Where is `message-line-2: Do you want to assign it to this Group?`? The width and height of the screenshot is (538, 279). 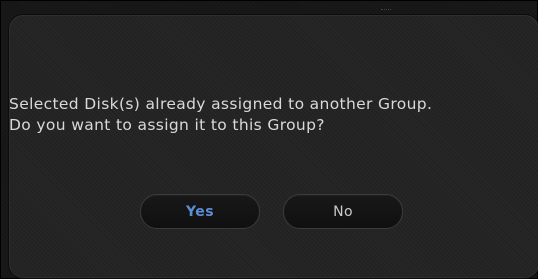
message-line-2: Do you want to assign it to this Group? is located at coordinates (167, 125).